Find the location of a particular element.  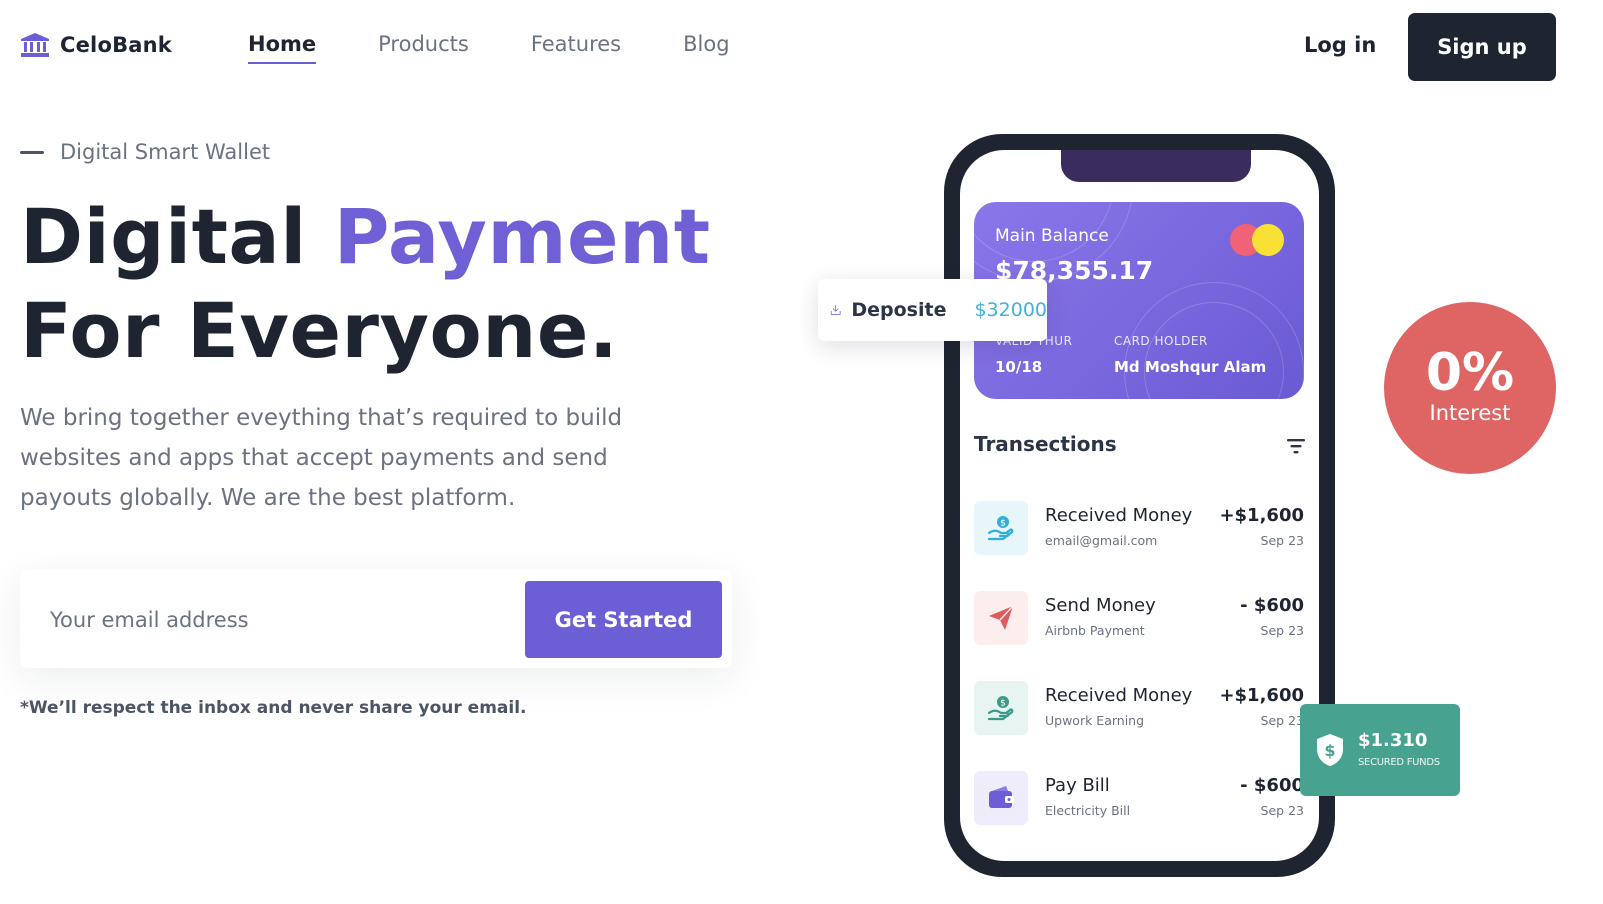

login-link: Log in is located at coordinates (1340, 45).